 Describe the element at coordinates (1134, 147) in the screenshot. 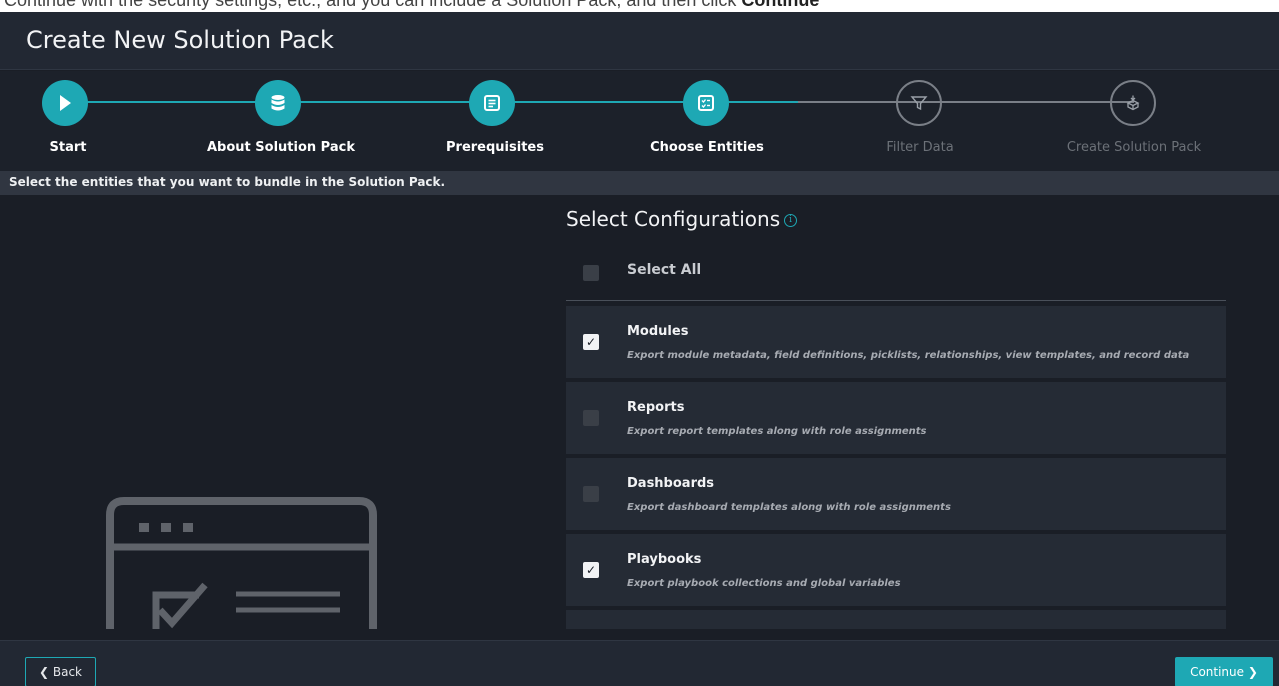

I see `step-label-create: Create Solution Pack` at that location.